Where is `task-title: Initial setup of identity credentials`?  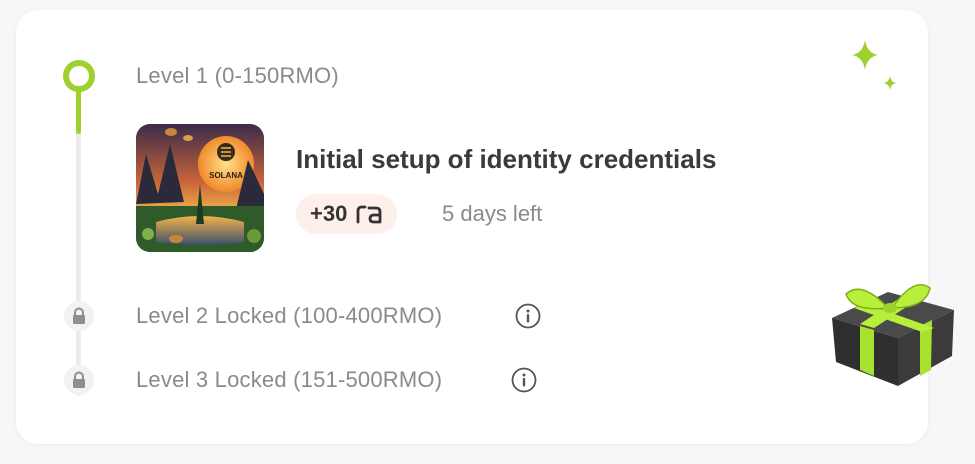 task-title: Initial setup of identity credentials is located at coordinates (506, 159).